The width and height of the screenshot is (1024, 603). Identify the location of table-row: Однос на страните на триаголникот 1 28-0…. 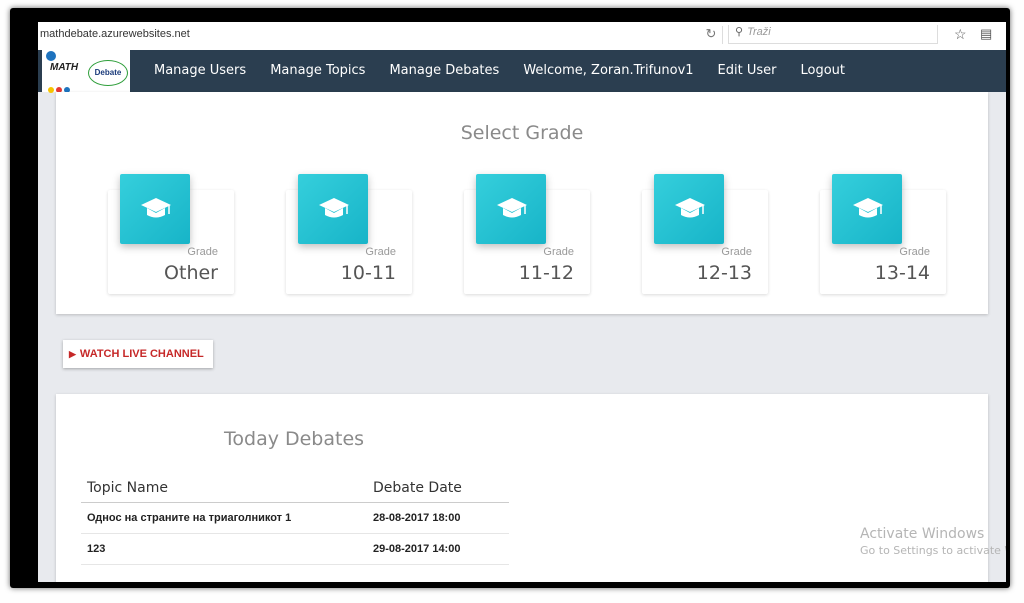
(295, 518).